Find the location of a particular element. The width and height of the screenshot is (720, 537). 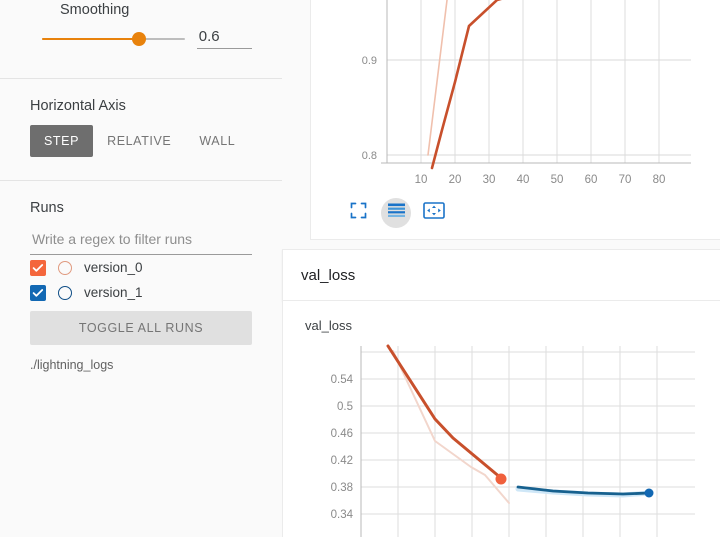

fit-to-screen-button is located at coordinates (358, 213).